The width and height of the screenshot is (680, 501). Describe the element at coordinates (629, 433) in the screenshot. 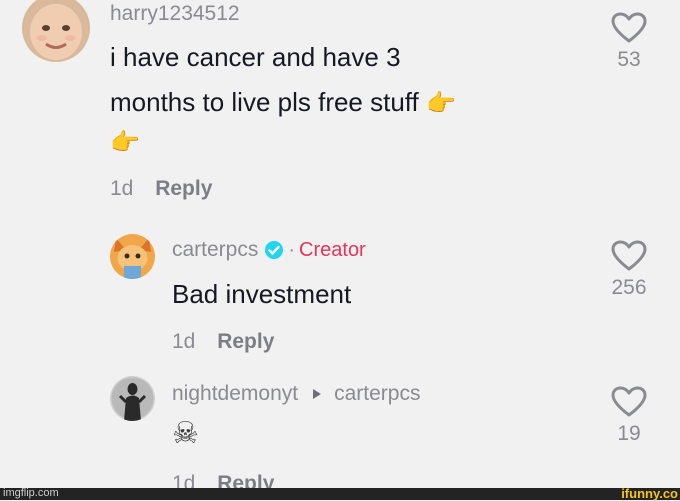

I see `like-count: 19` at that location.